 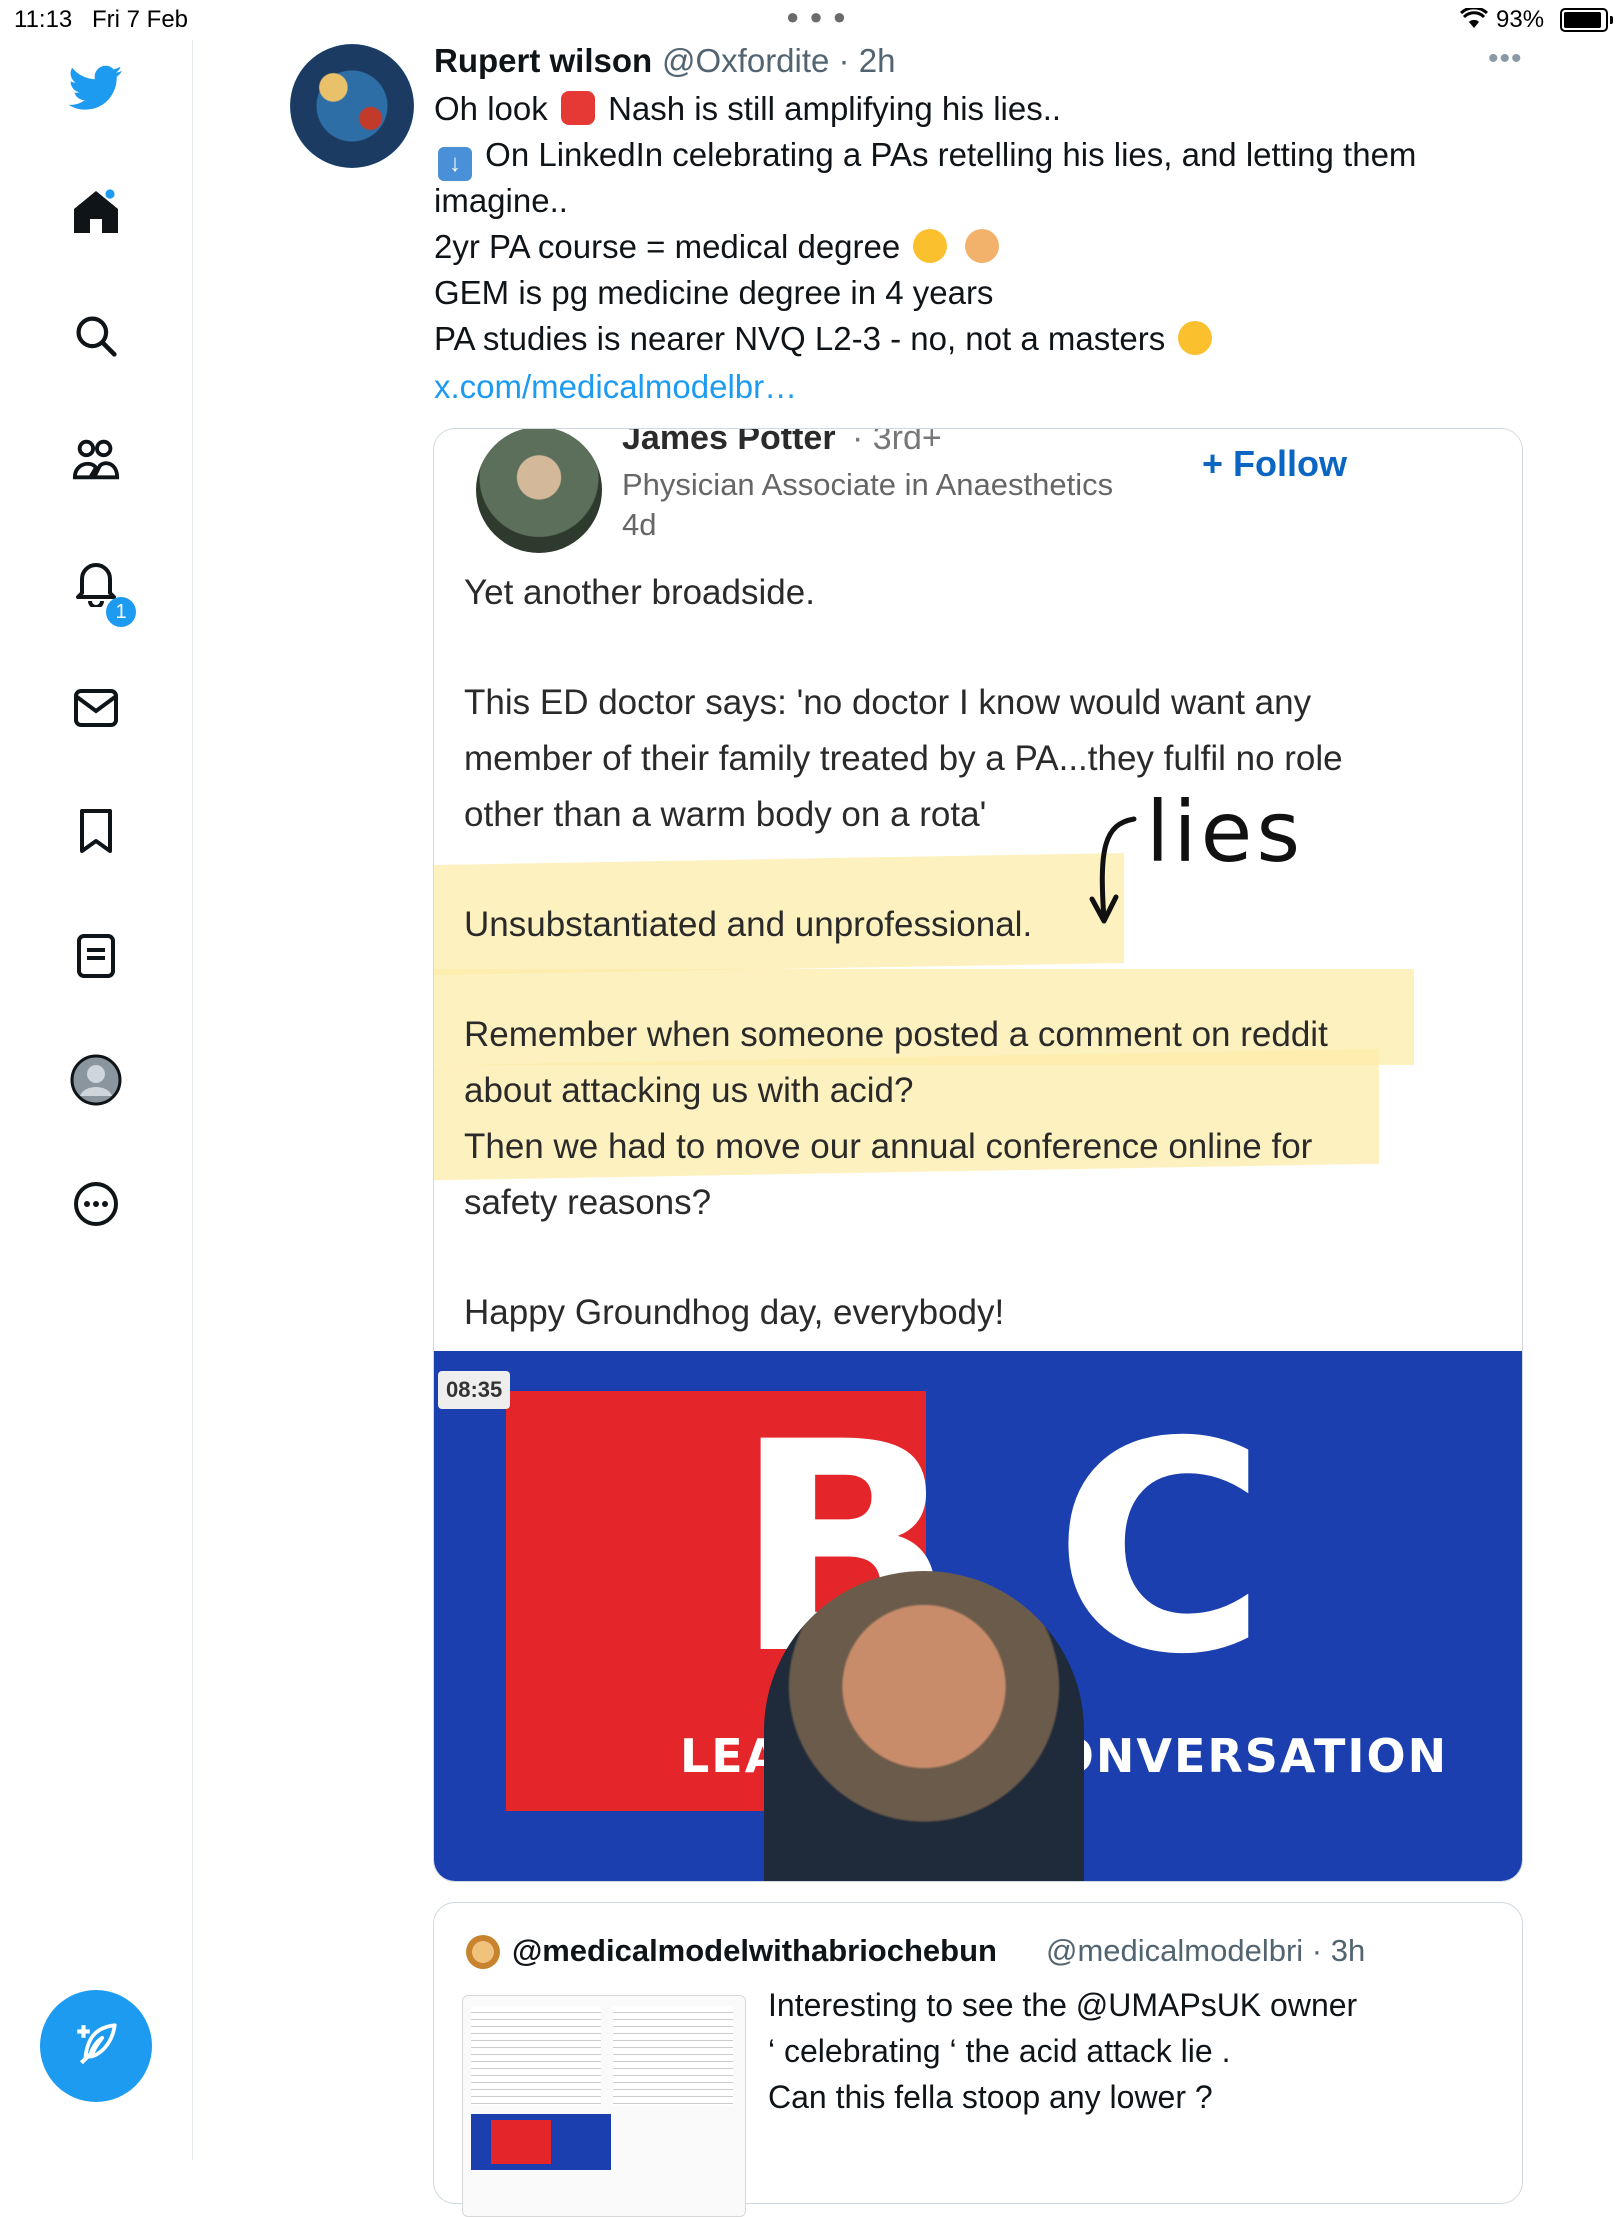 What do you see at coordinates (729, 442) in the screenshot?
I see `linkedin-name: James Potter` at bounding box center [729, 442].